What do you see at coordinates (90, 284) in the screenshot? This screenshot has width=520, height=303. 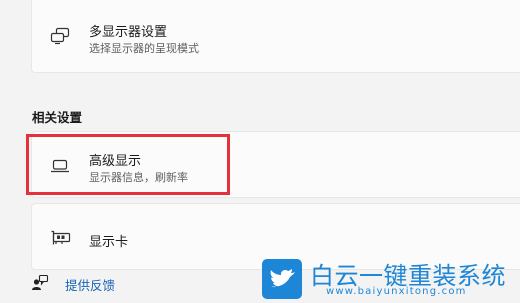 I see `give-feedback-link: 提供反馈` at bounding box center [90, 284].